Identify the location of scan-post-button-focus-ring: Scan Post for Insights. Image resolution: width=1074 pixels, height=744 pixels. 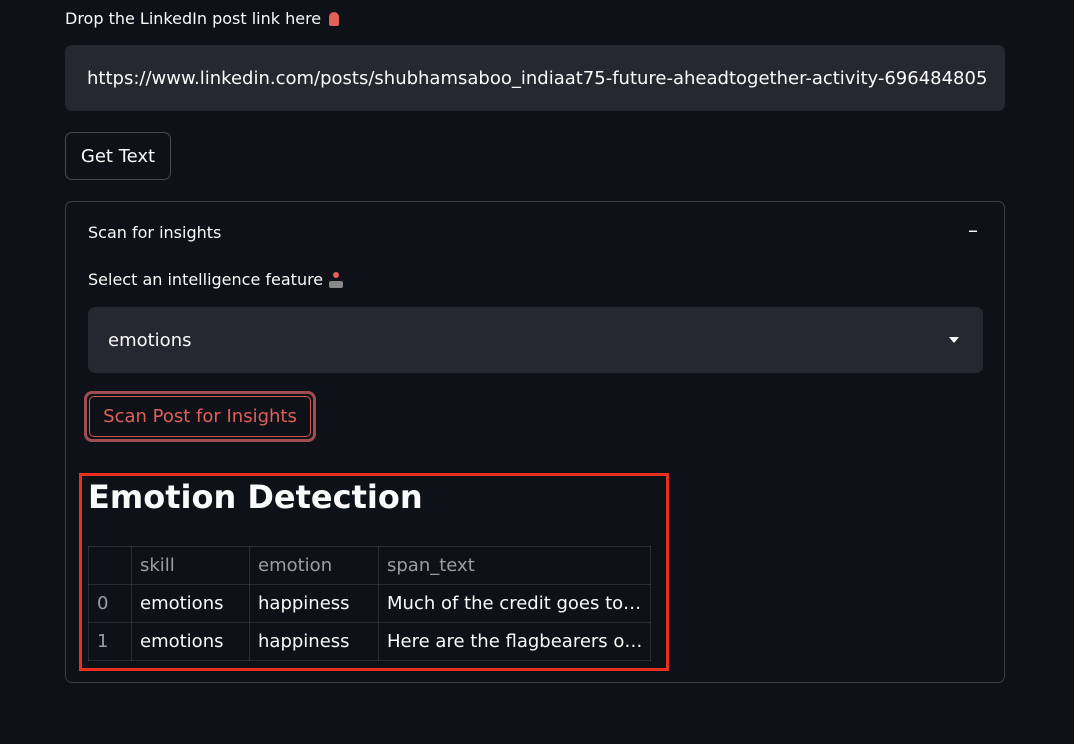
(200, 416).